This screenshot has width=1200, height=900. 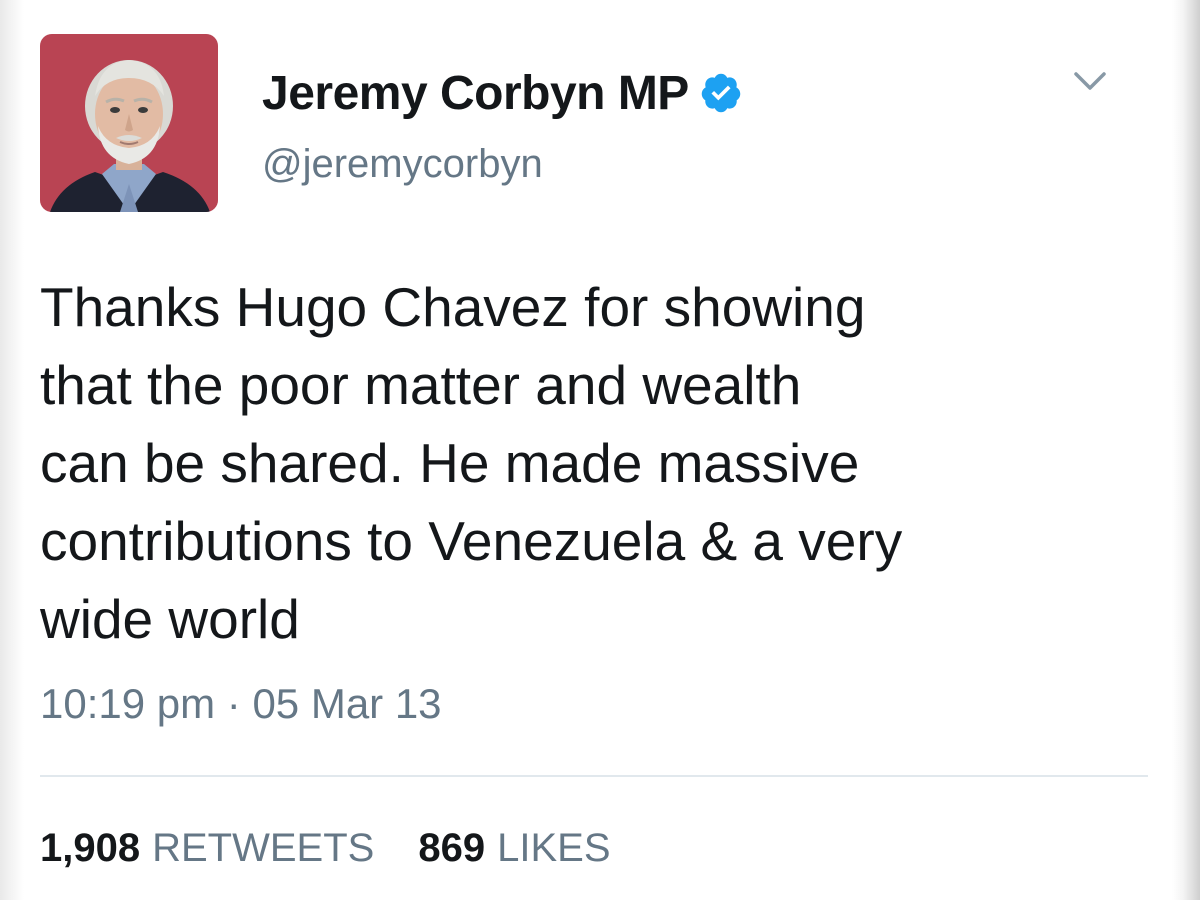 What do you see at coordinates (402, 164) in the screenshot?
I see `author-handle: @jeremycorbyn` at bounding box center [402, 164].